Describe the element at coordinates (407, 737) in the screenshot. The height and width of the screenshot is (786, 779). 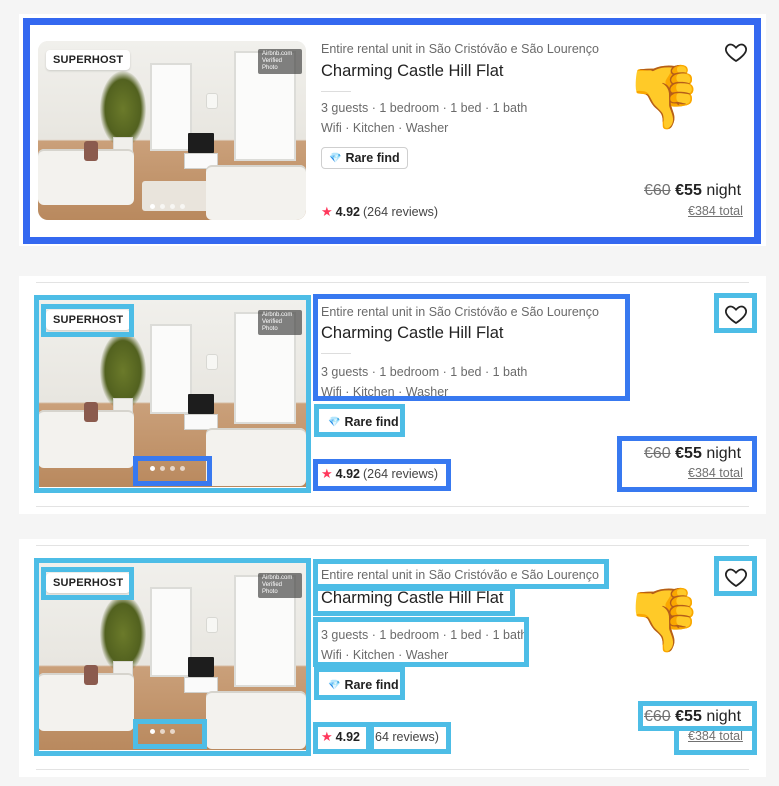
I see `review-count: 64 reviews)` at that location.